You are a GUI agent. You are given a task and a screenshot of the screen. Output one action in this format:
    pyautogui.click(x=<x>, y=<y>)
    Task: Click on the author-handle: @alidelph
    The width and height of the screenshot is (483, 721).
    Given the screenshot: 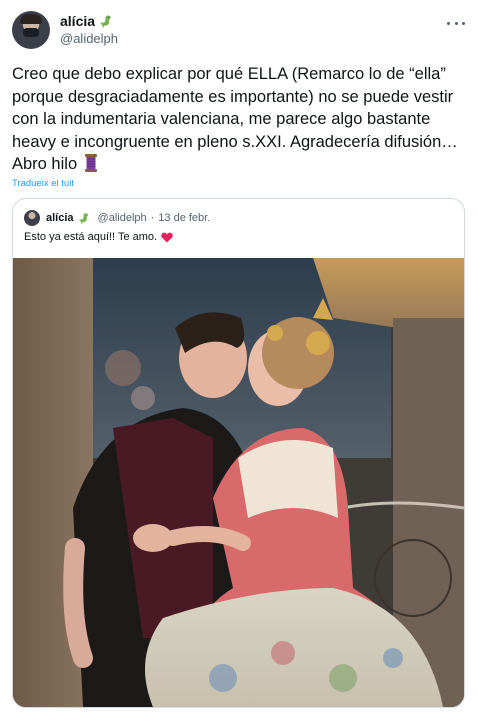 What is the action you would take?
    pyautogui.click(x=89, y=39)
    